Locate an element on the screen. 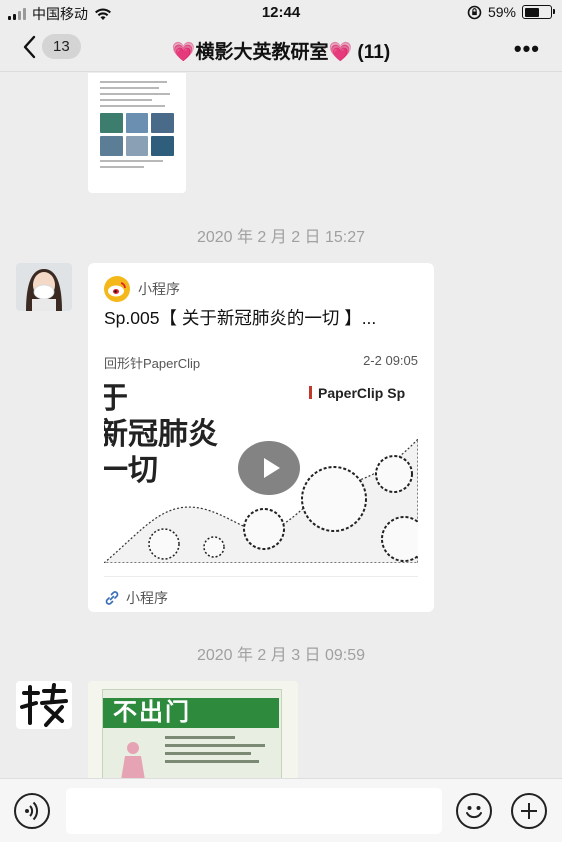 The image size is (562, 842). card-author: 回形针PaperClip is located at coordinates (152, 363).